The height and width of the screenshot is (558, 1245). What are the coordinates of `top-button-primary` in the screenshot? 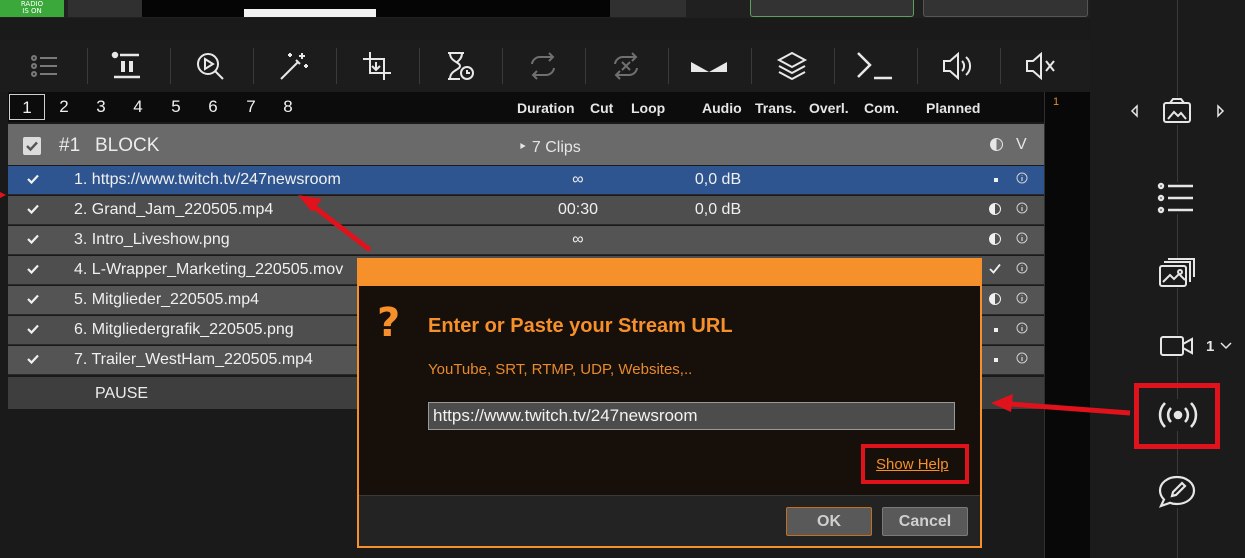 It's located at (832, 8).